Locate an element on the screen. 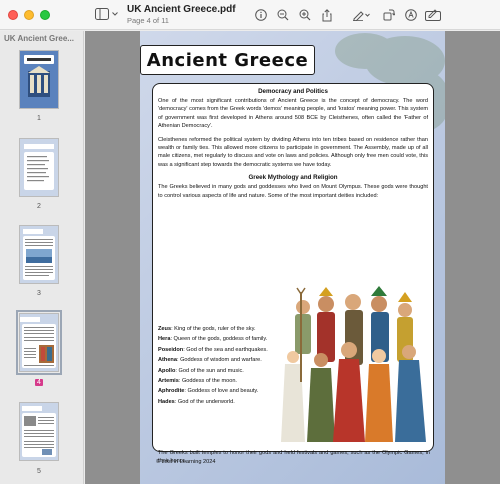  deity-desc: : God of the underworld. is located at coordinates (204, 401).